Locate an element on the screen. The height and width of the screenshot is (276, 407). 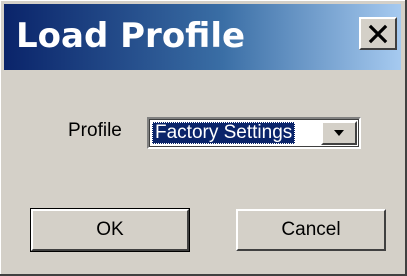
profile-selected-value: Factory Settings is located at coordinates (224, 133).